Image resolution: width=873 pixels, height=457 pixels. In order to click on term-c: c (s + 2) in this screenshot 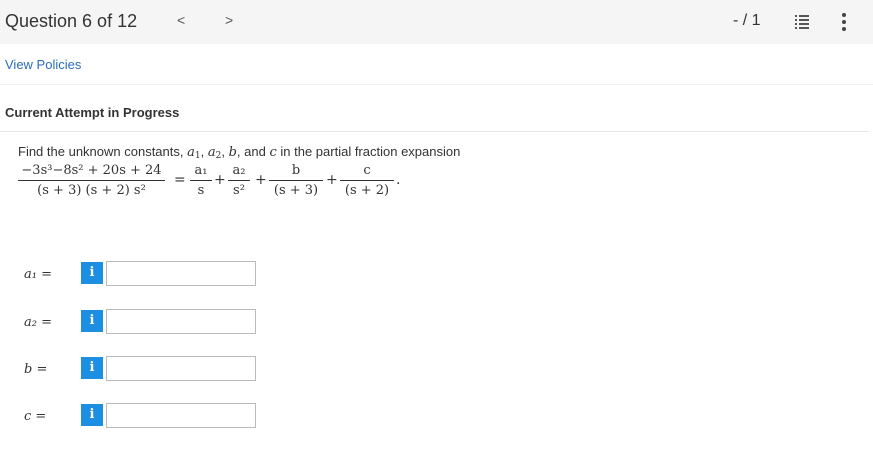, I will do `click(367, 180)`.